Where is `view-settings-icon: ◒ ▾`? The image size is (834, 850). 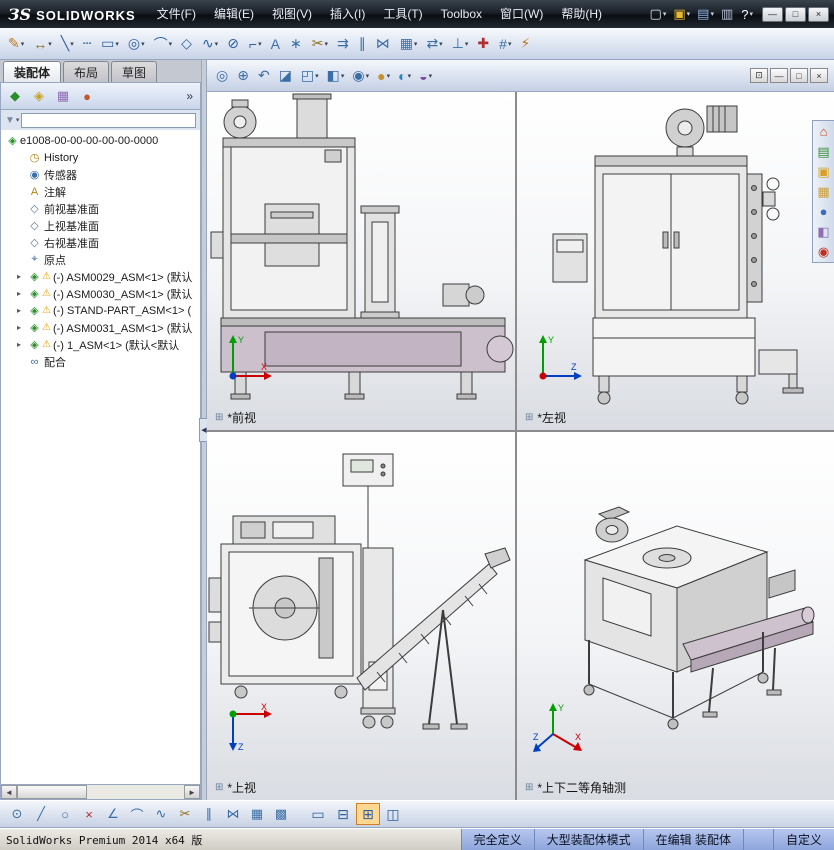 view-settings-icon: ◒ ▾ is located at coordinates (425, 76).